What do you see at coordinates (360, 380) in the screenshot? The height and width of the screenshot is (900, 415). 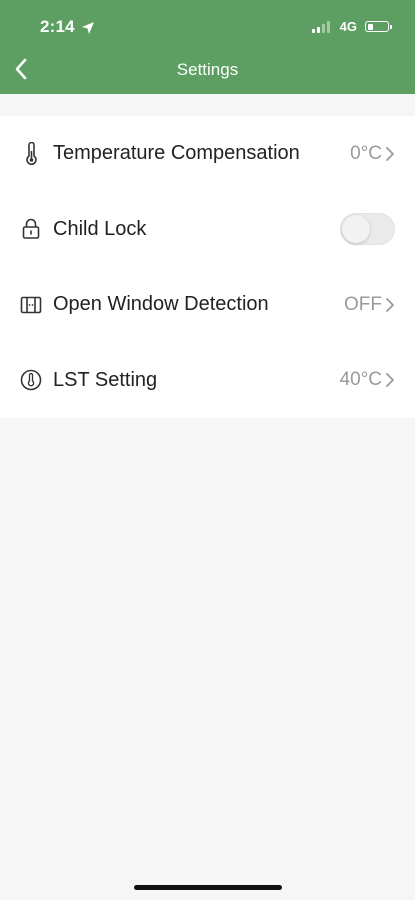 I see `setting-value: 40°C` at bounding box center [360, 380].